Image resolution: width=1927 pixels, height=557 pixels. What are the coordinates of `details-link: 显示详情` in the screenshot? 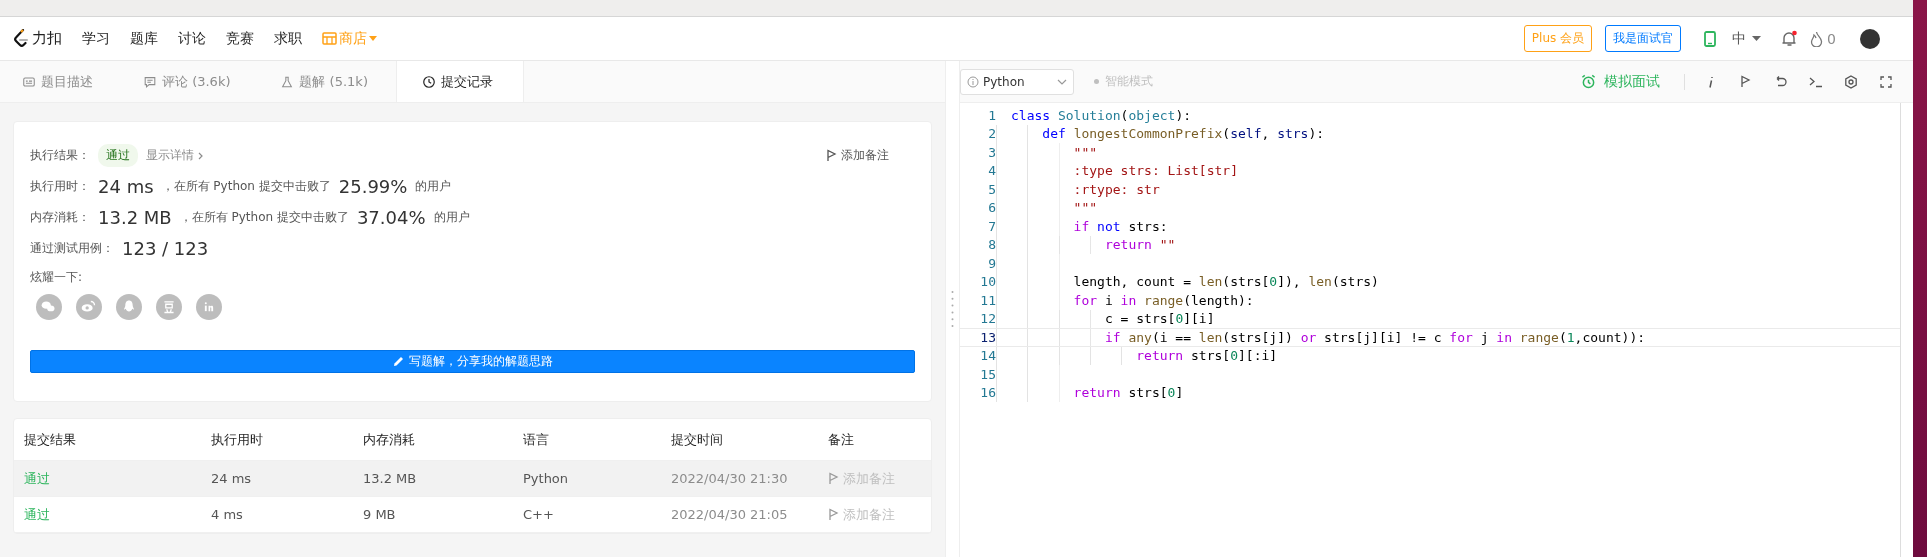 It's located at (170, 155).